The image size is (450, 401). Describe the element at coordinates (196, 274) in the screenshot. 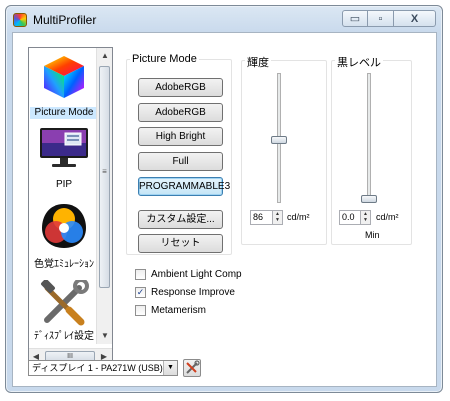

I see `ambient-light-label: Ambient Light Comp` at that location.